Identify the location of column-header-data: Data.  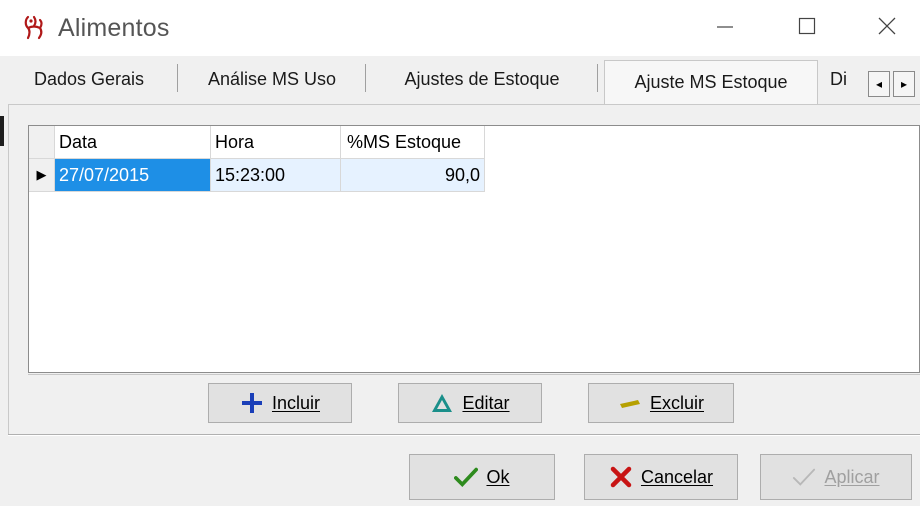
(133, 142).